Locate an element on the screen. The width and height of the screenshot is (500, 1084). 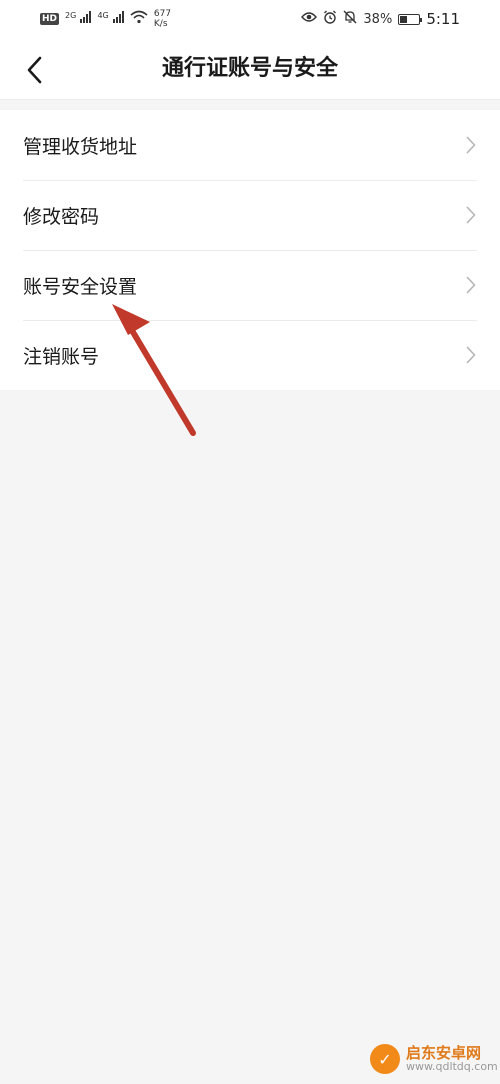
watermark-text: 启东安卓网 www.qdltdq.com is located at coordinates (452, 1059).